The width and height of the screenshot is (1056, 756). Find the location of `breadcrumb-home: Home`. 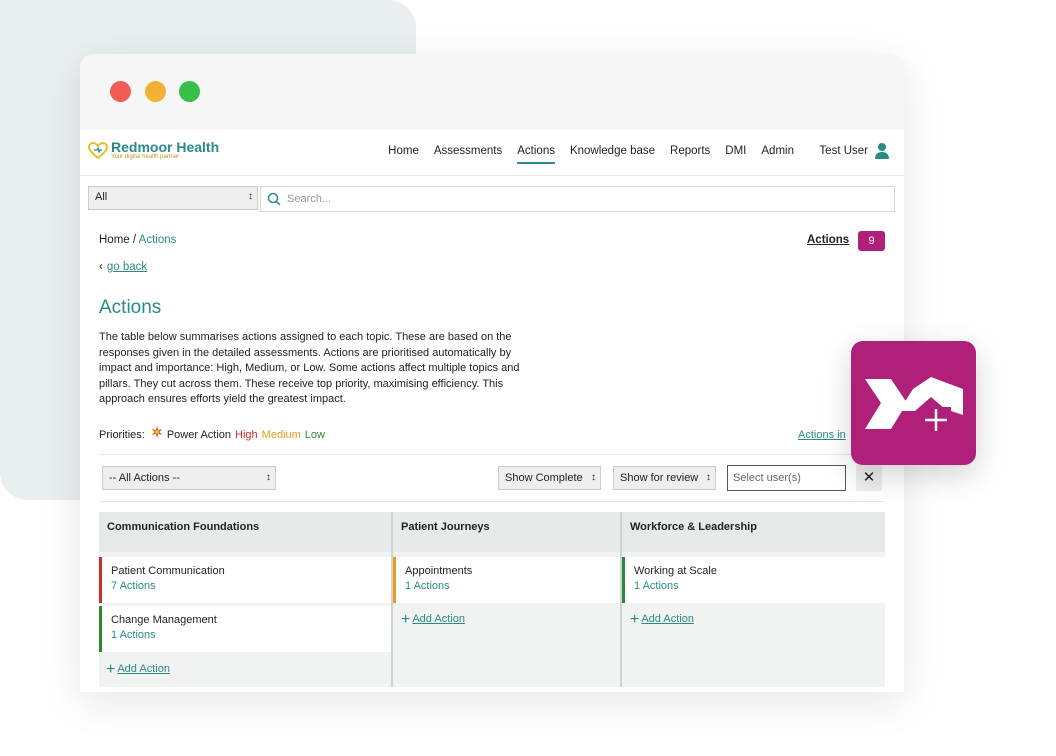

breadcrumb-home: Home is located at coordinates (114, 240).